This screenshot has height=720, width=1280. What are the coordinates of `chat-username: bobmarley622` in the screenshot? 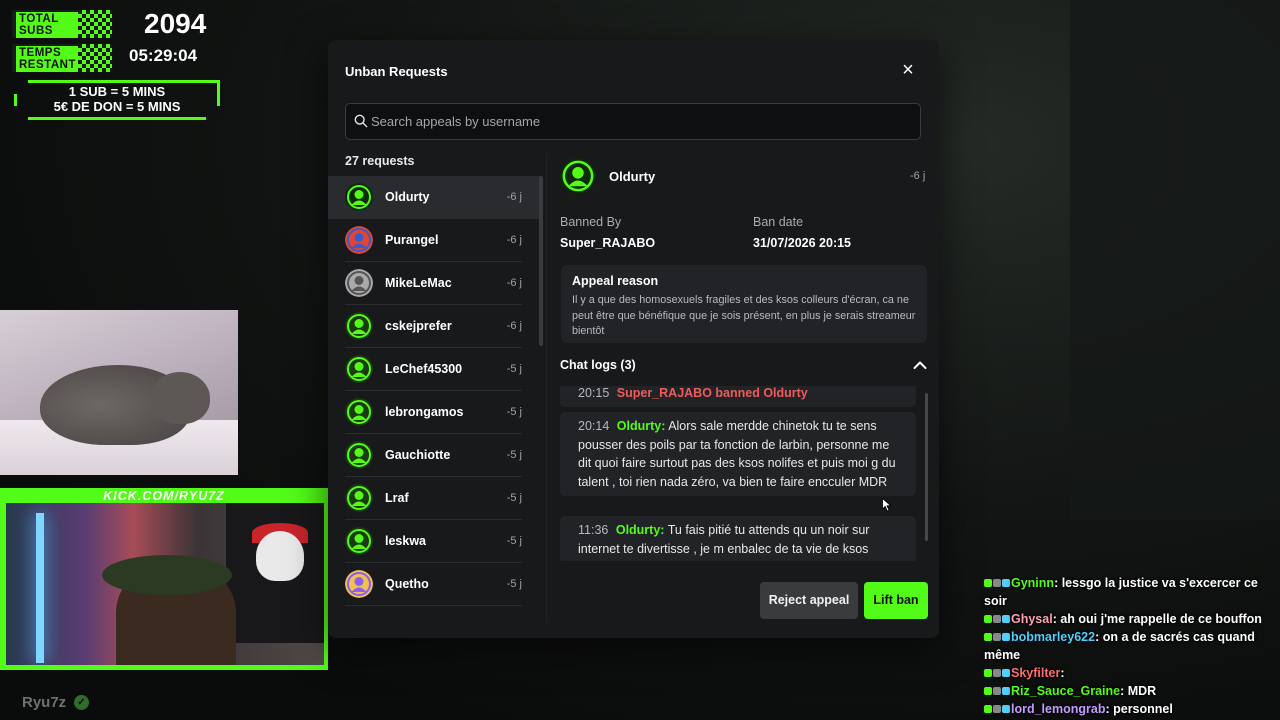 It's located at (1053, 637).